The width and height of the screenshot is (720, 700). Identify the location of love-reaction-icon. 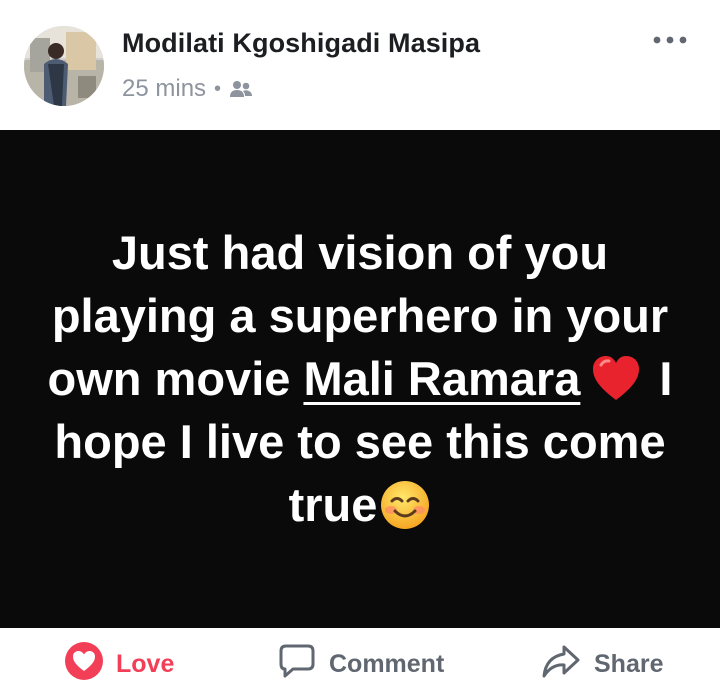
(84, 664).